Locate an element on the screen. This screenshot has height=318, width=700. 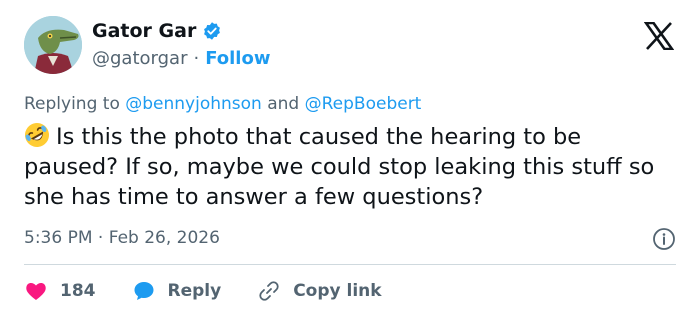
author-handle-row: @gatorgar · Follow is located at coordinates (181, 58).